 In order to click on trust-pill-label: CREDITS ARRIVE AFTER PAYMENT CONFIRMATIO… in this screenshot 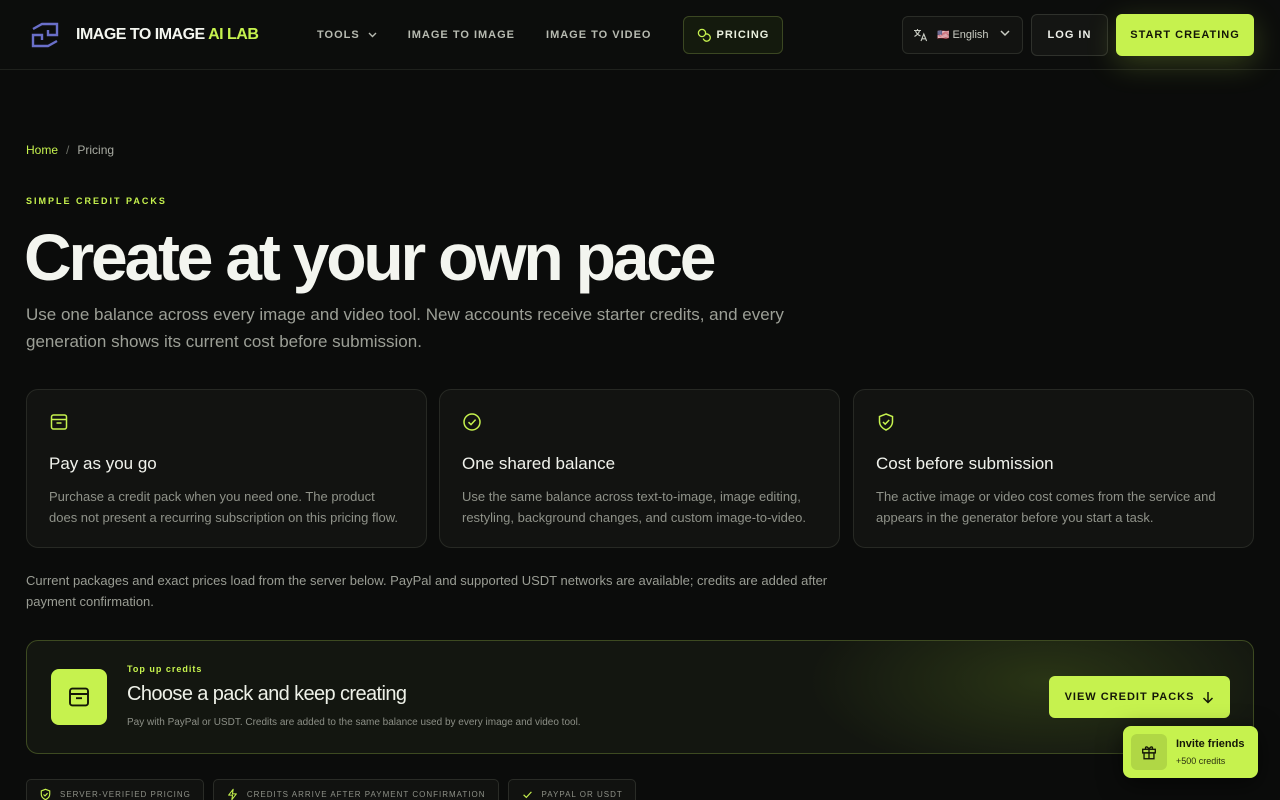, I will do `click(366, 794)`.